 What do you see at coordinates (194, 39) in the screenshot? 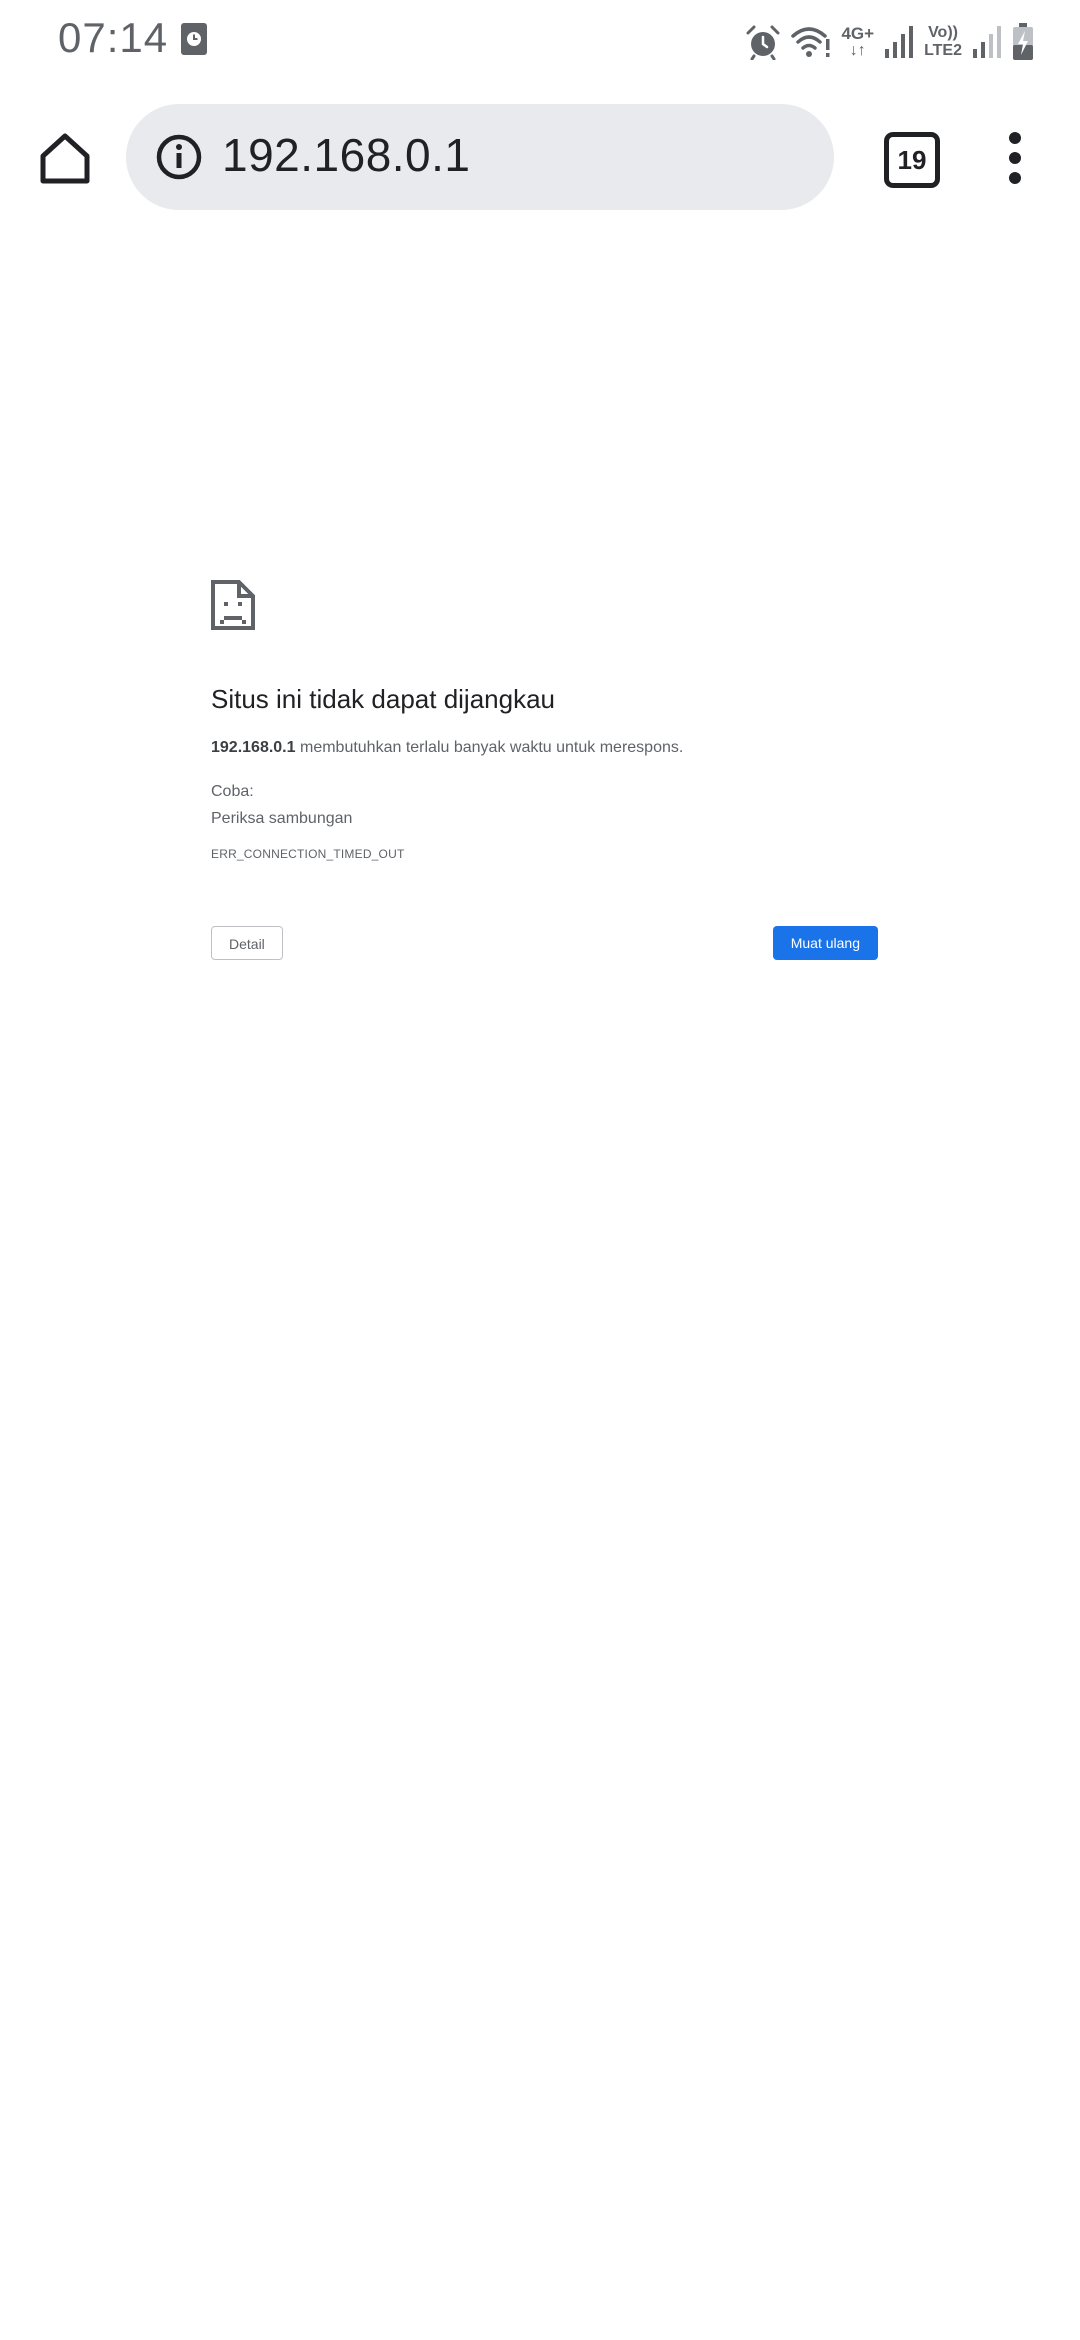
I see `screen-recorder-icon` at bounding box center [194, 39].